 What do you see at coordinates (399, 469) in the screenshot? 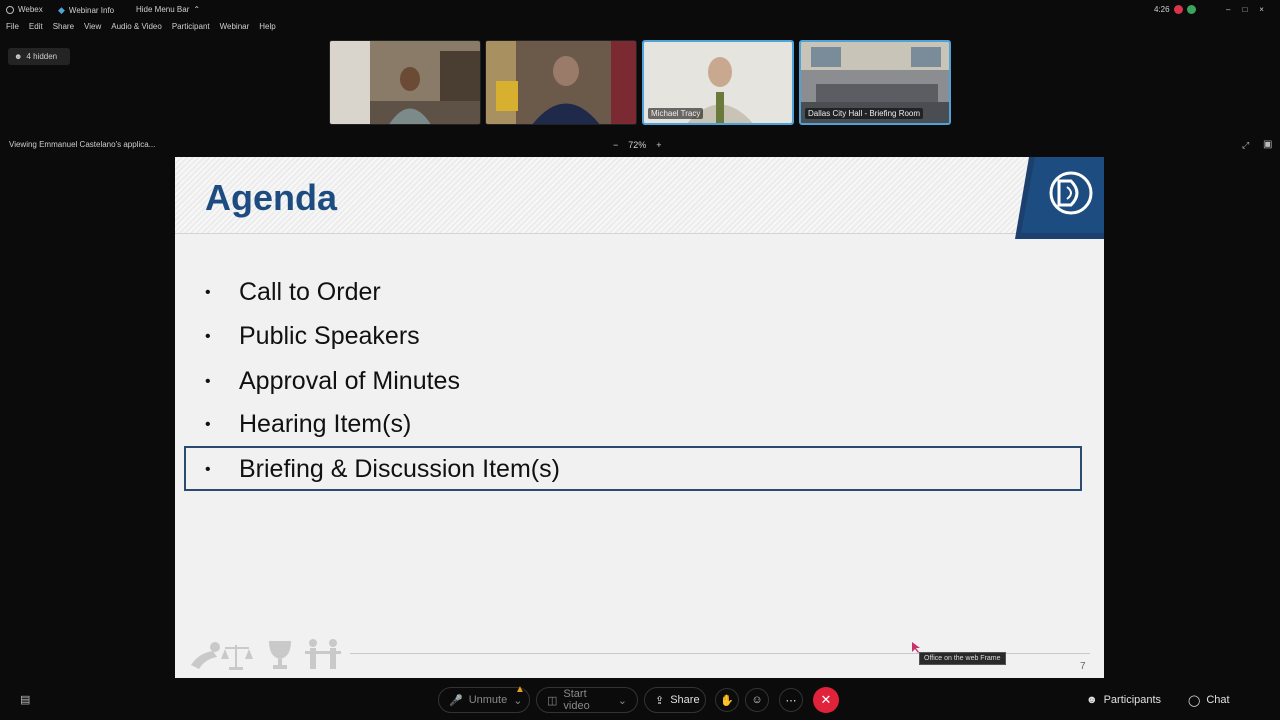
I see `agenda-item-label: Briefing & Discussion Item(s)` at bounding box center [399, 469].